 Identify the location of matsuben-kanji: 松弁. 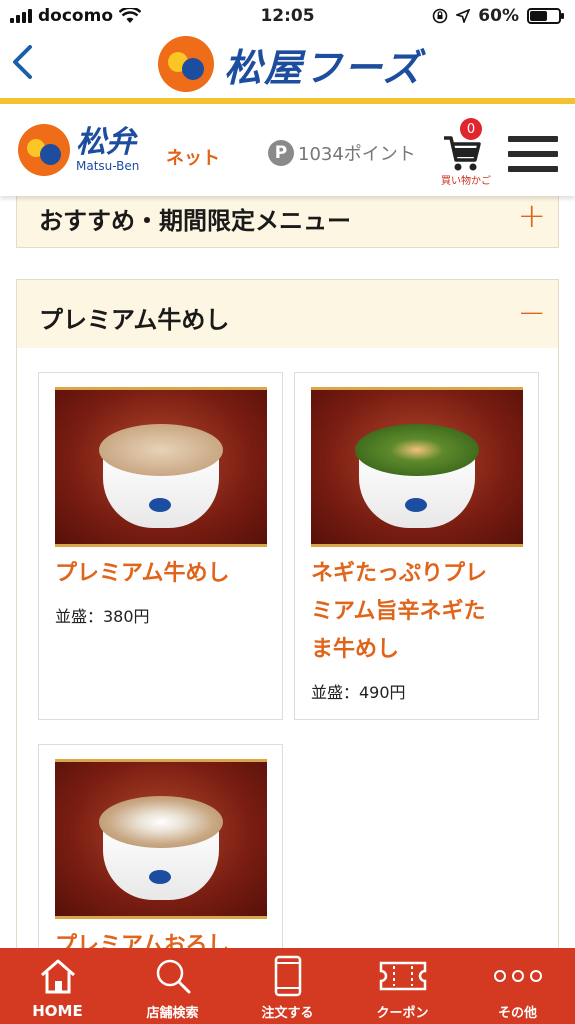
(106, 142).